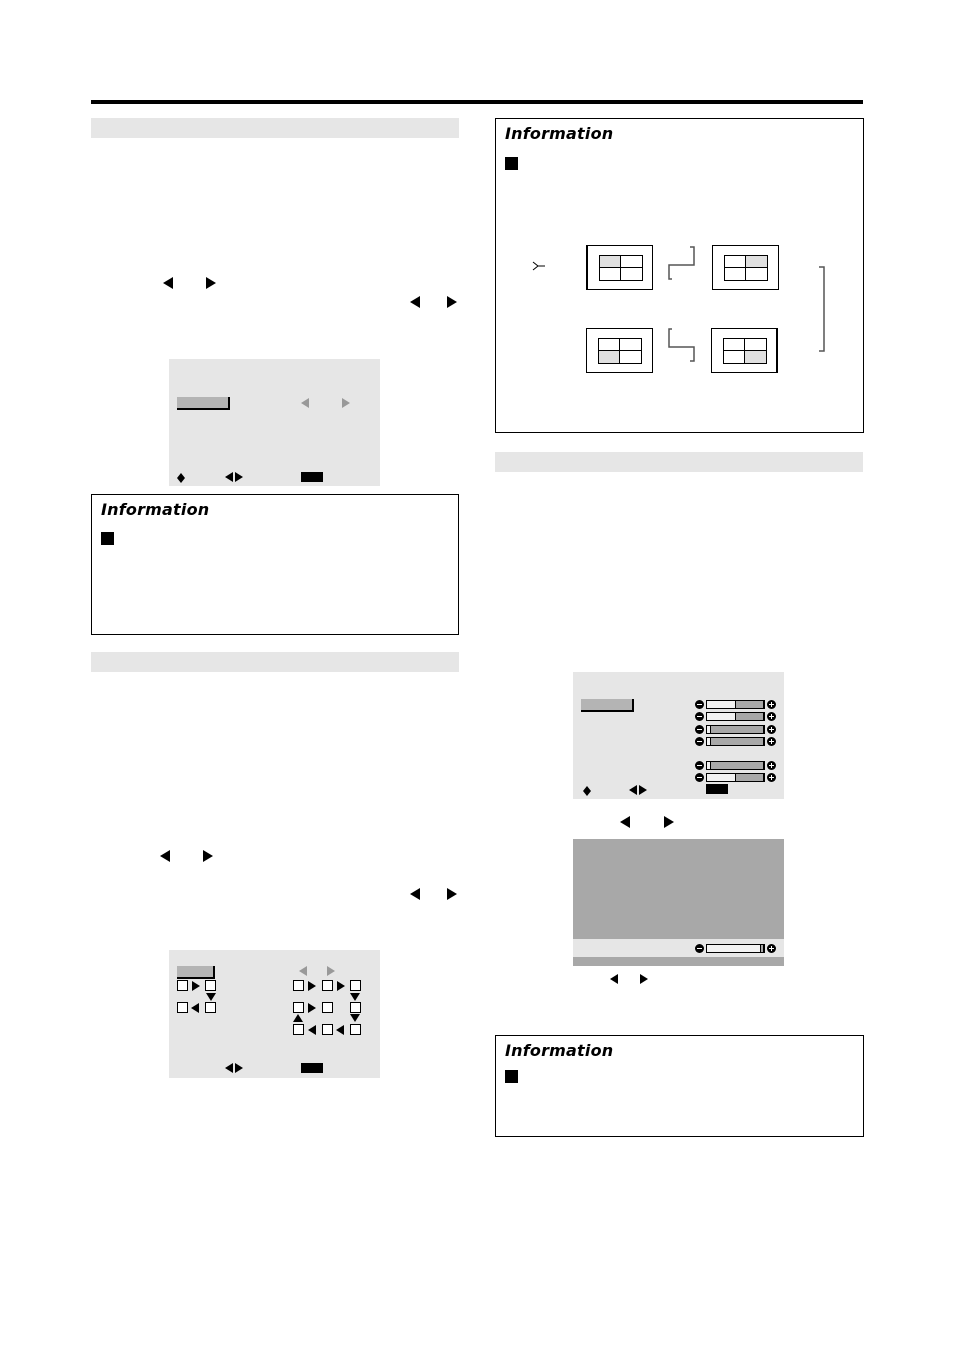 The height and width of the screenshot is (1351, 954). I want to click on adjust-panel, so click(678, 902).